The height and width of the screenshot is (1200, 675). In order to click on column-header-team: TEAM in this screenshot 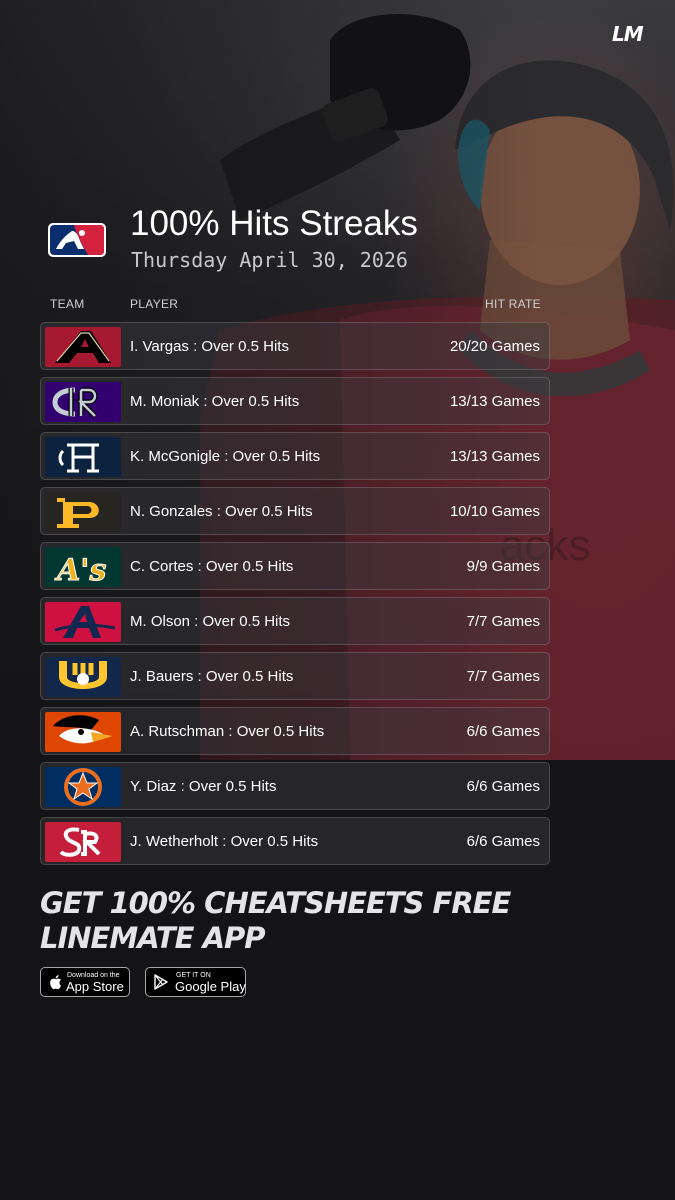, I will do `click(67, 304)`.